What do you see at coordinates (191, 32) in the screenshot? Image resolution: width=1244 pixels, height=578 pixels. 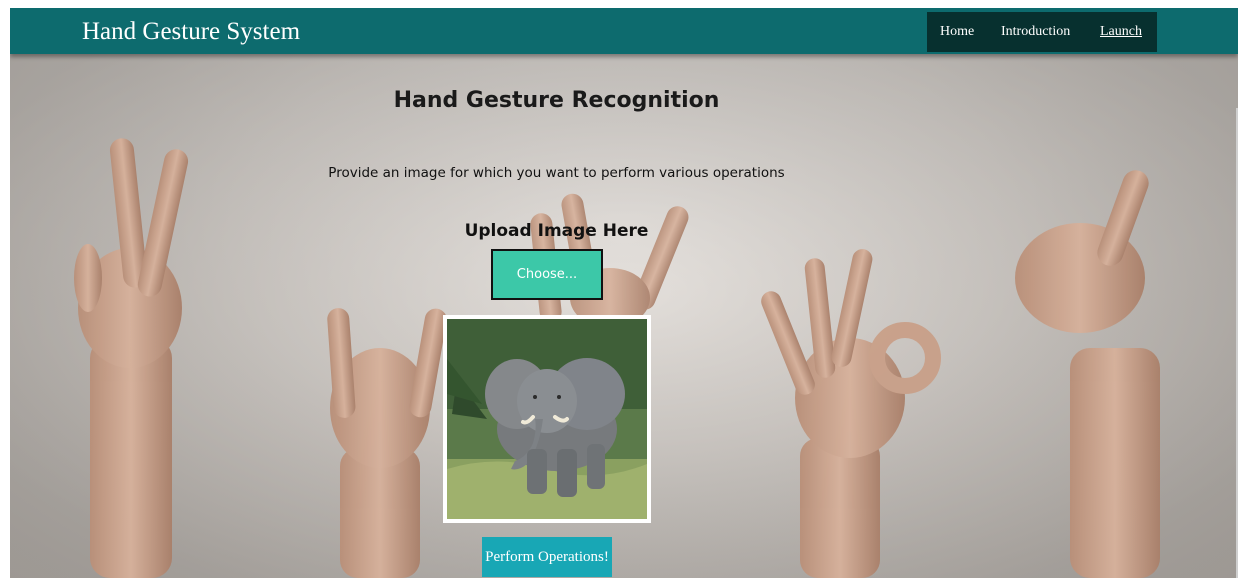 I see `brand-title: Hand Gesture System` at bounding box center [191, 32].